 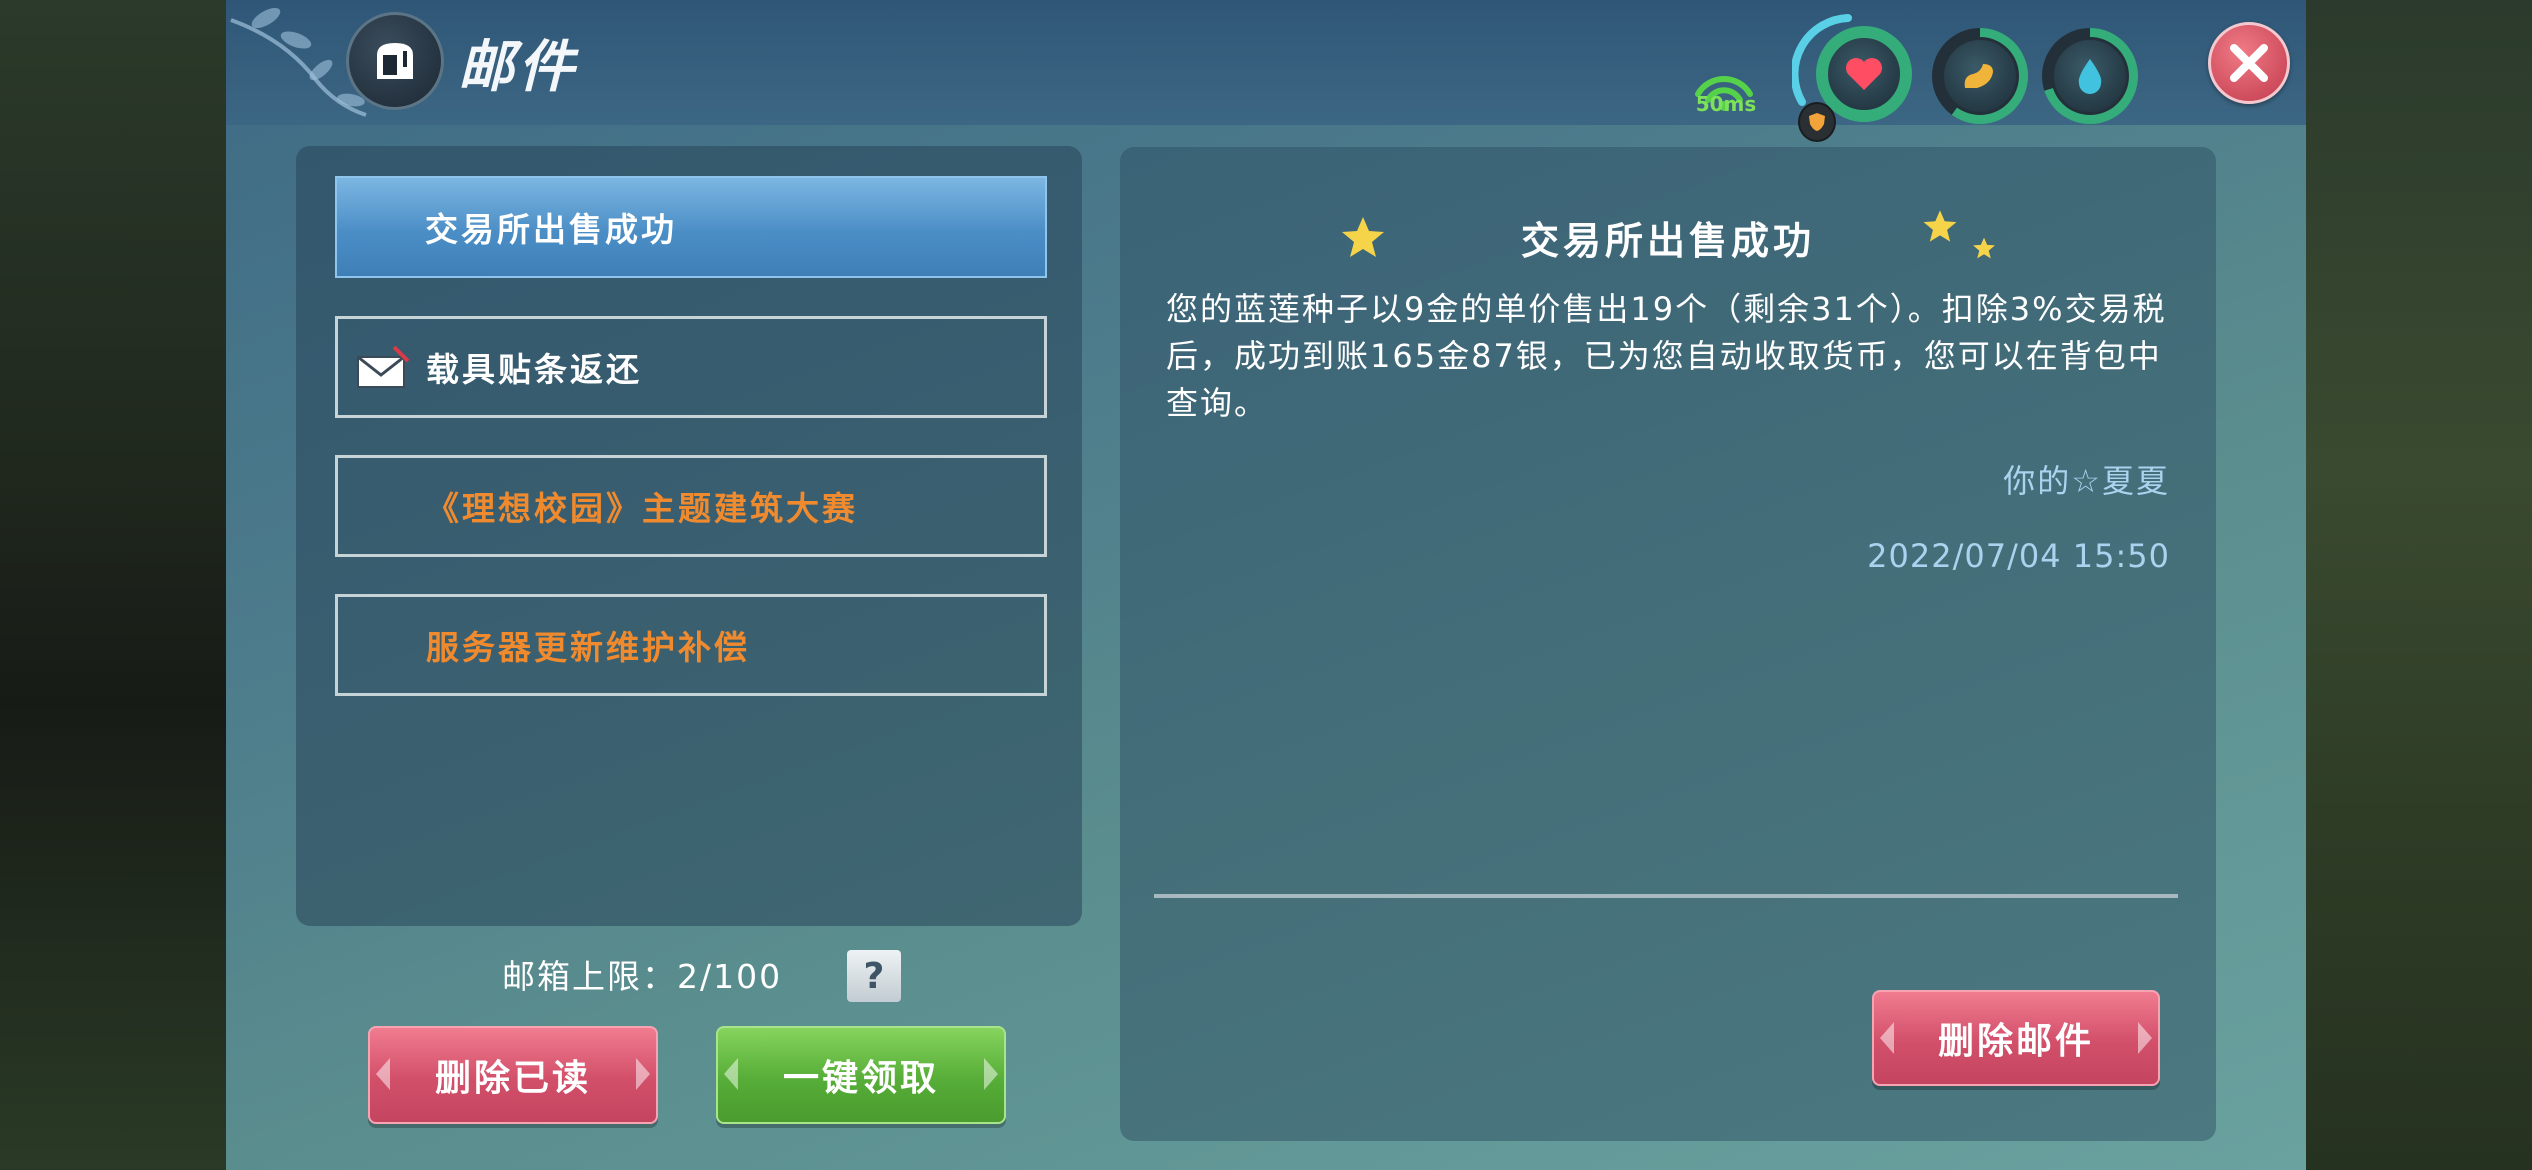 I want to click on claim-all-button: 一键领取, so click(x=861, y=1075).